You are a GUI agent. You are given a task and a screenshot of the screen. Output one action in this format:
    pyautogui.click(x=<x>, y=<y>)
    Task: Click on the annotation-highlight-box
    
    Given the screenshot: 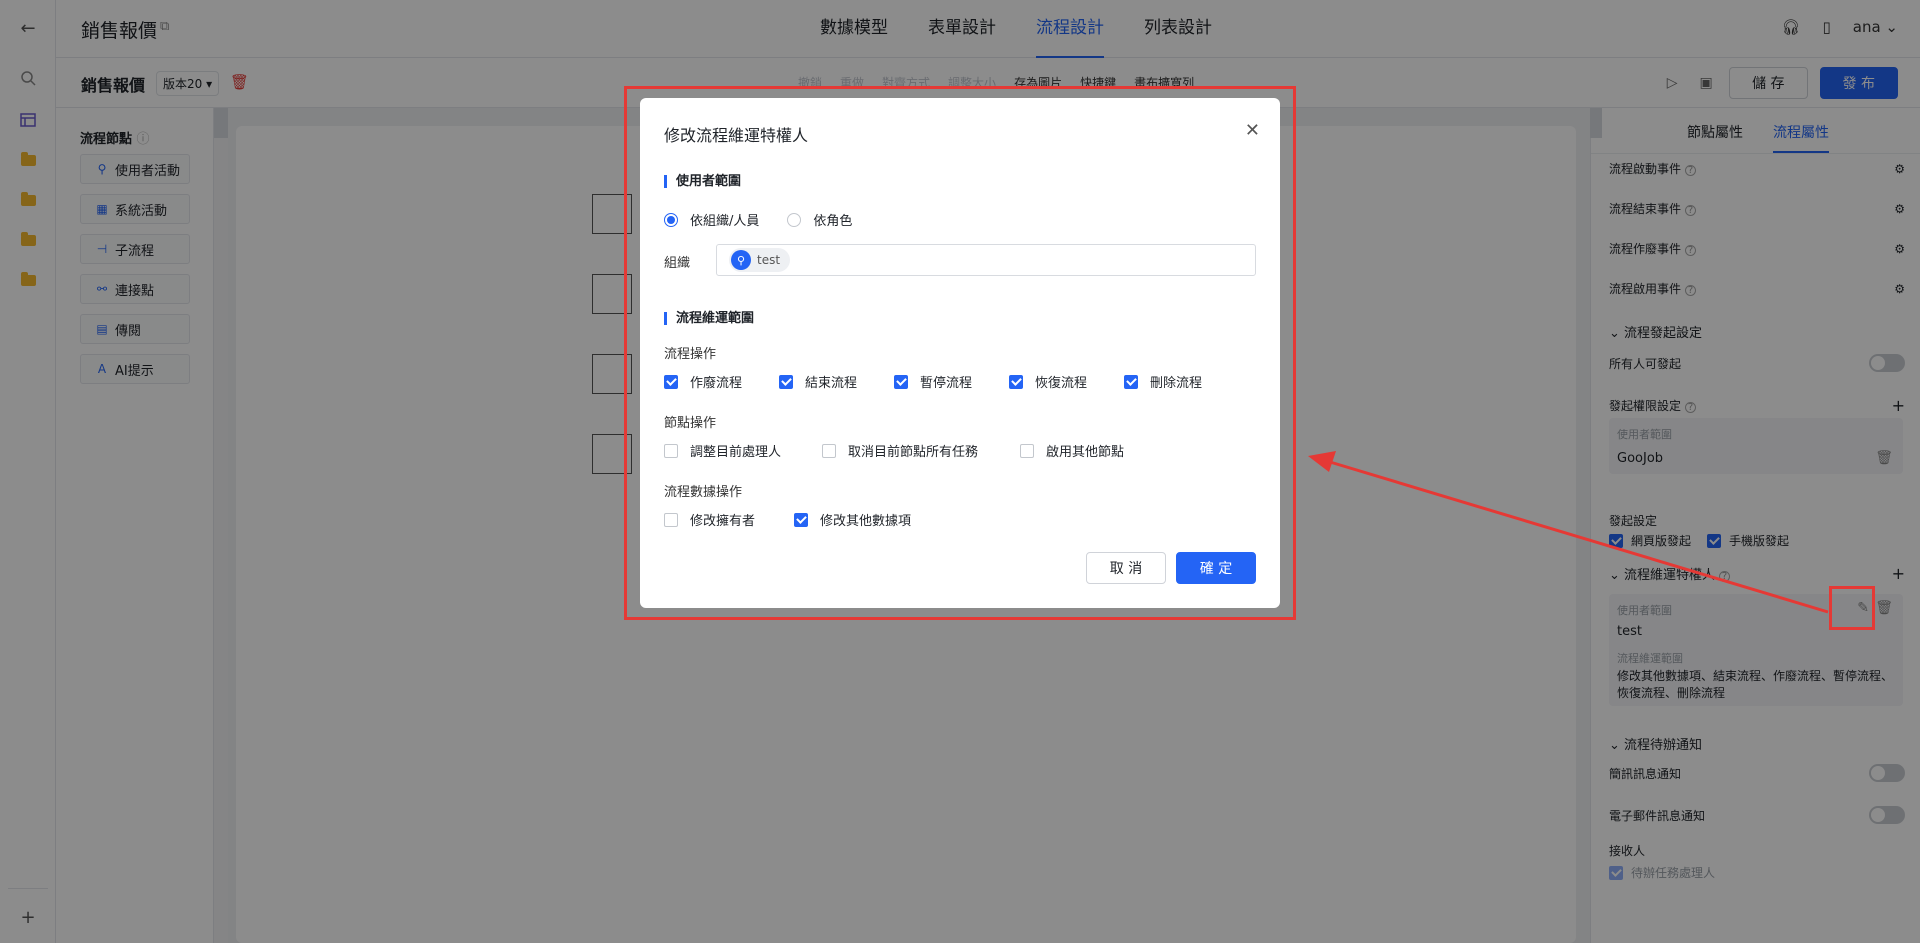 What is the action you would take?
    pyautogui.click(x=1852, y=608)
    